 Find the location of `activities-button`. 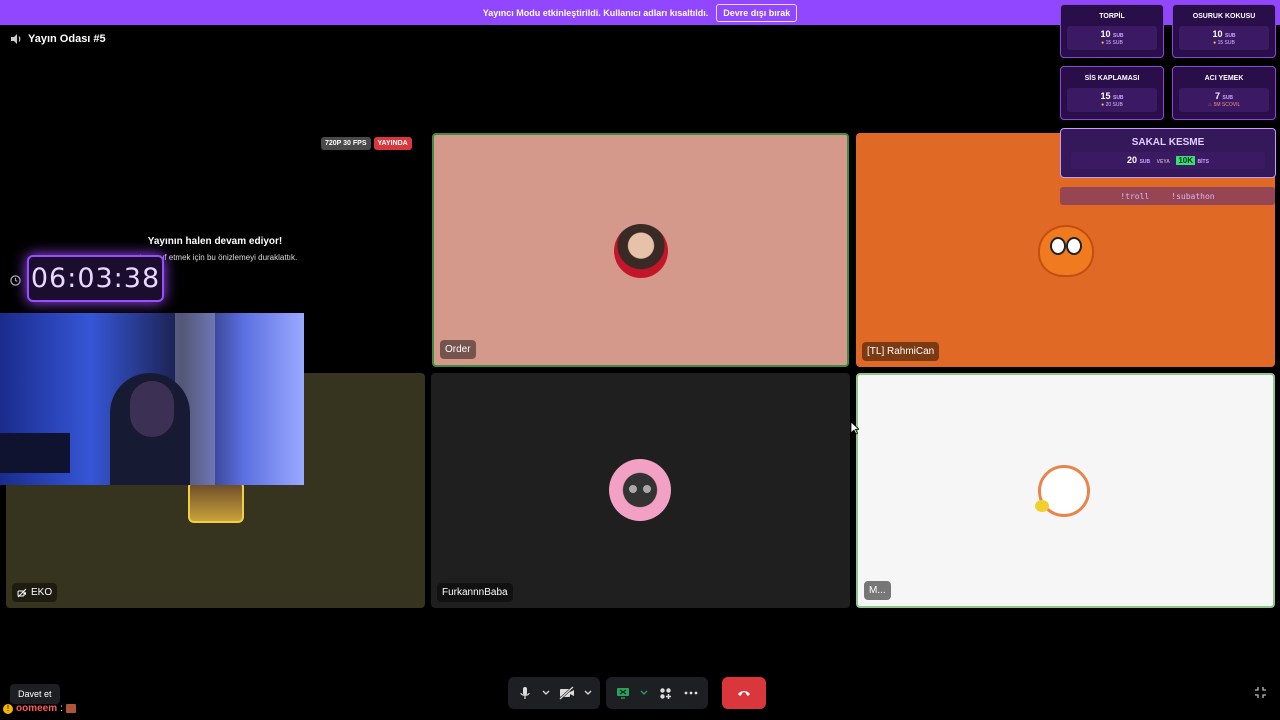

activities-button is located at coordinates (665, 693).